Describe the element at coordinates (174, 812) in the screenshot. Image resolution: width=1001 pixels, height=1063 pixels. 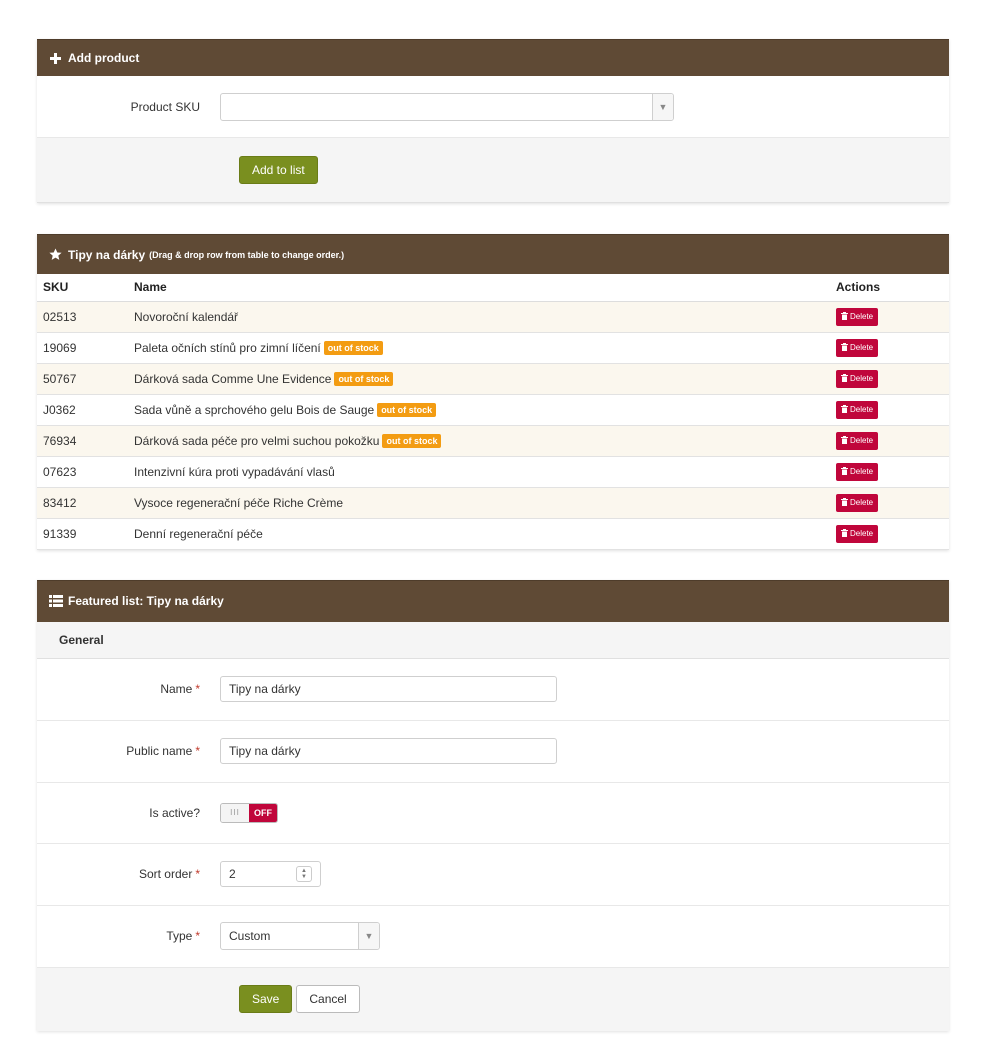
I see `active-label: Is active?` at that location.